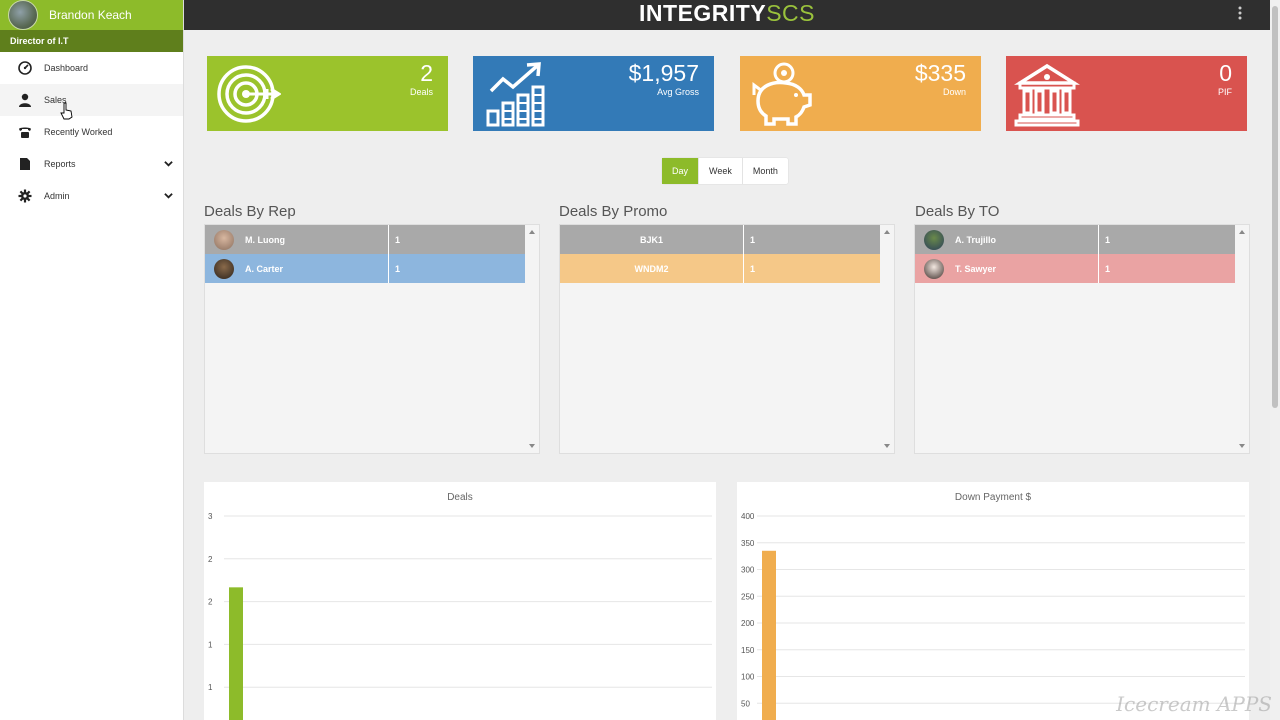  Describe the element at coordinates (78, 132) in the screenshot. I see `sidebar-item-label: Recently Worked` at that location.